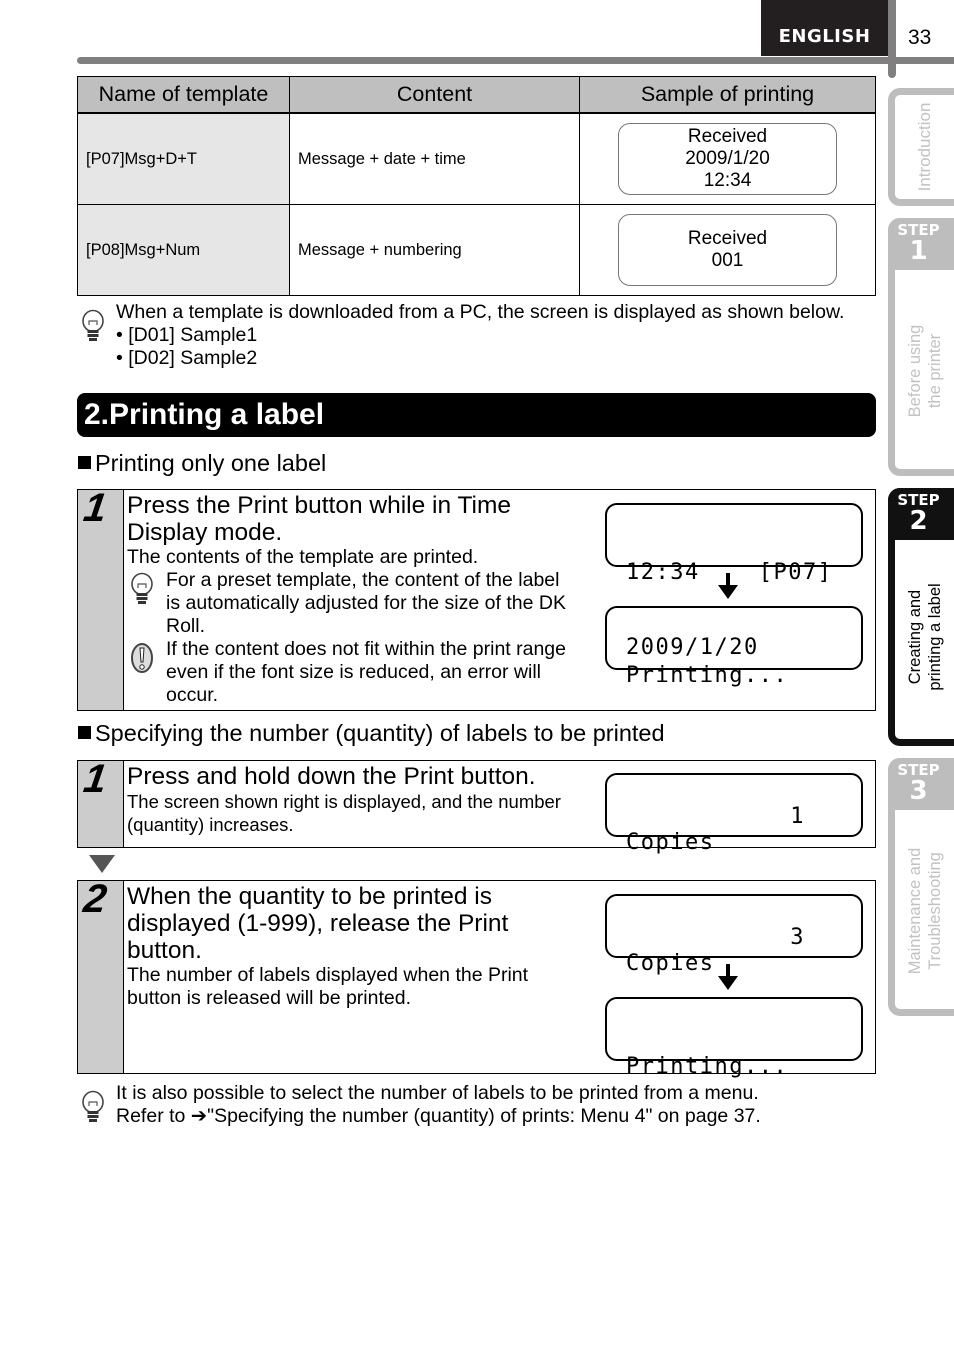 This screenshot has height=1352, width=954. Describe the element at coordinates (202, 463) in the screenshot. I see `subheading-single-label: Printing only one label` at that location.